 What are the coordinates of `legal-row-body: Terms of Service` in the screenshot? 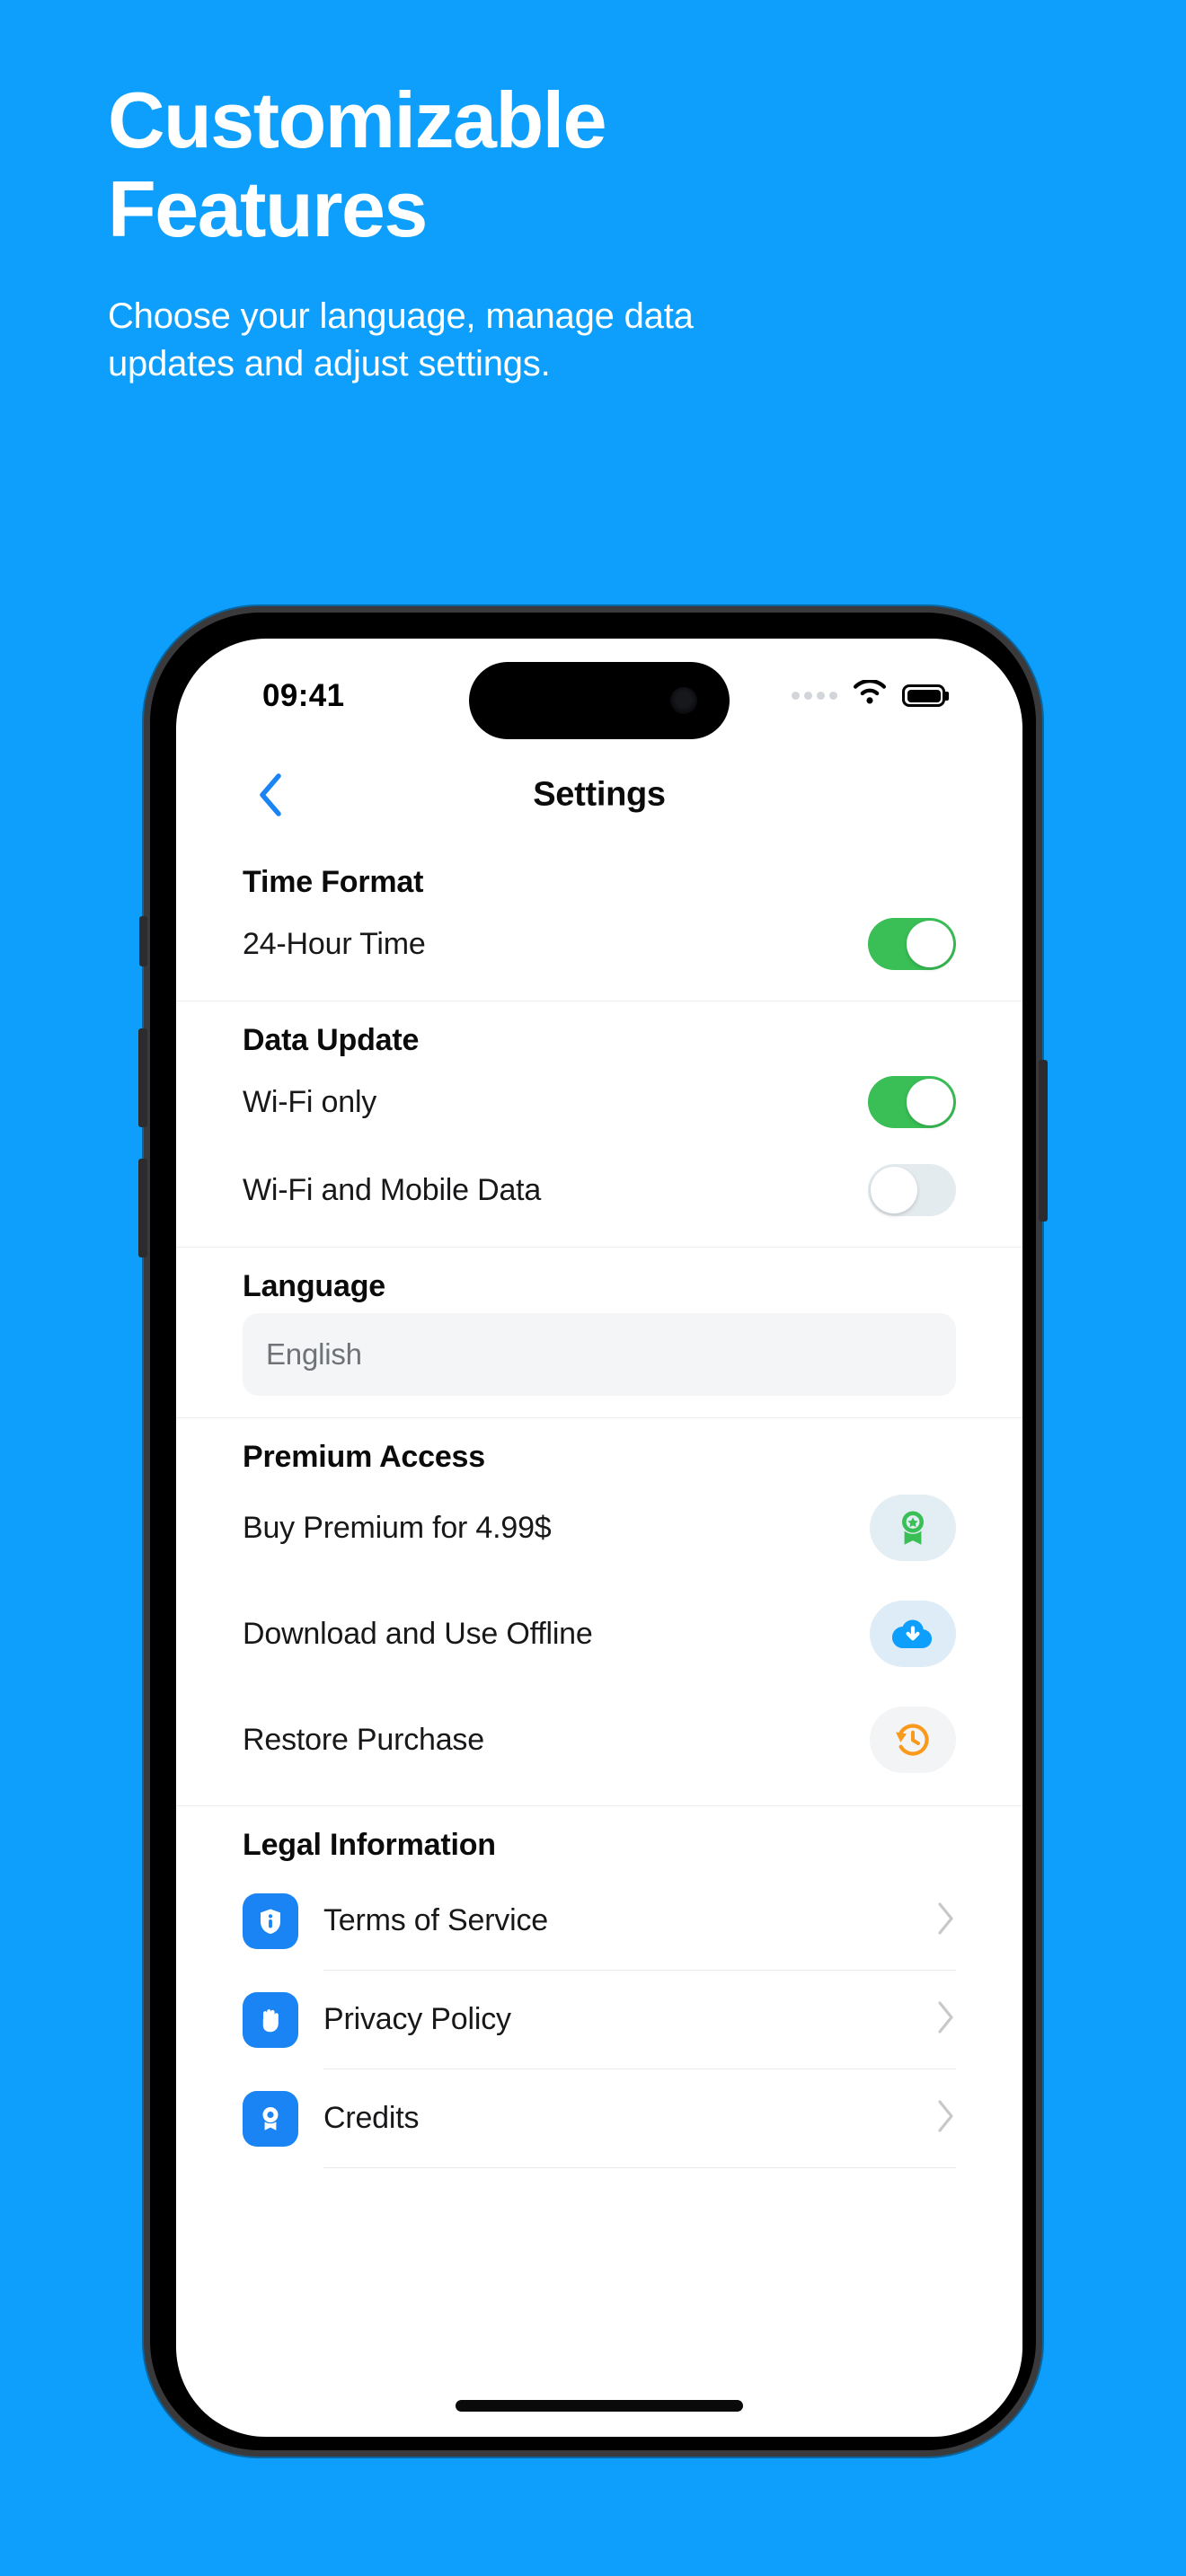 It's located at (639, 1921).